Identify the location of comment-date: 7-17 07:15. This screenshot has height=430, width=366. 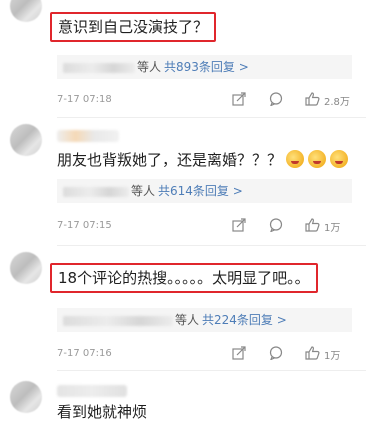
(84, 225).